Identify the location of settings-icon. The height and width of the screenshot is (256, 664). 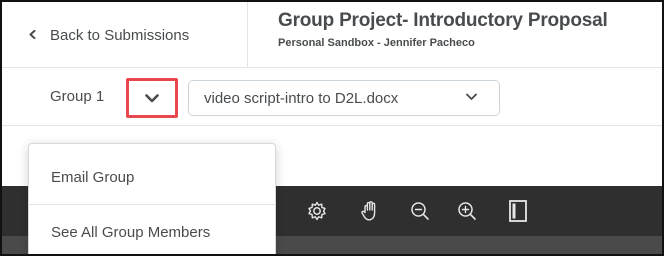
(317, 211).